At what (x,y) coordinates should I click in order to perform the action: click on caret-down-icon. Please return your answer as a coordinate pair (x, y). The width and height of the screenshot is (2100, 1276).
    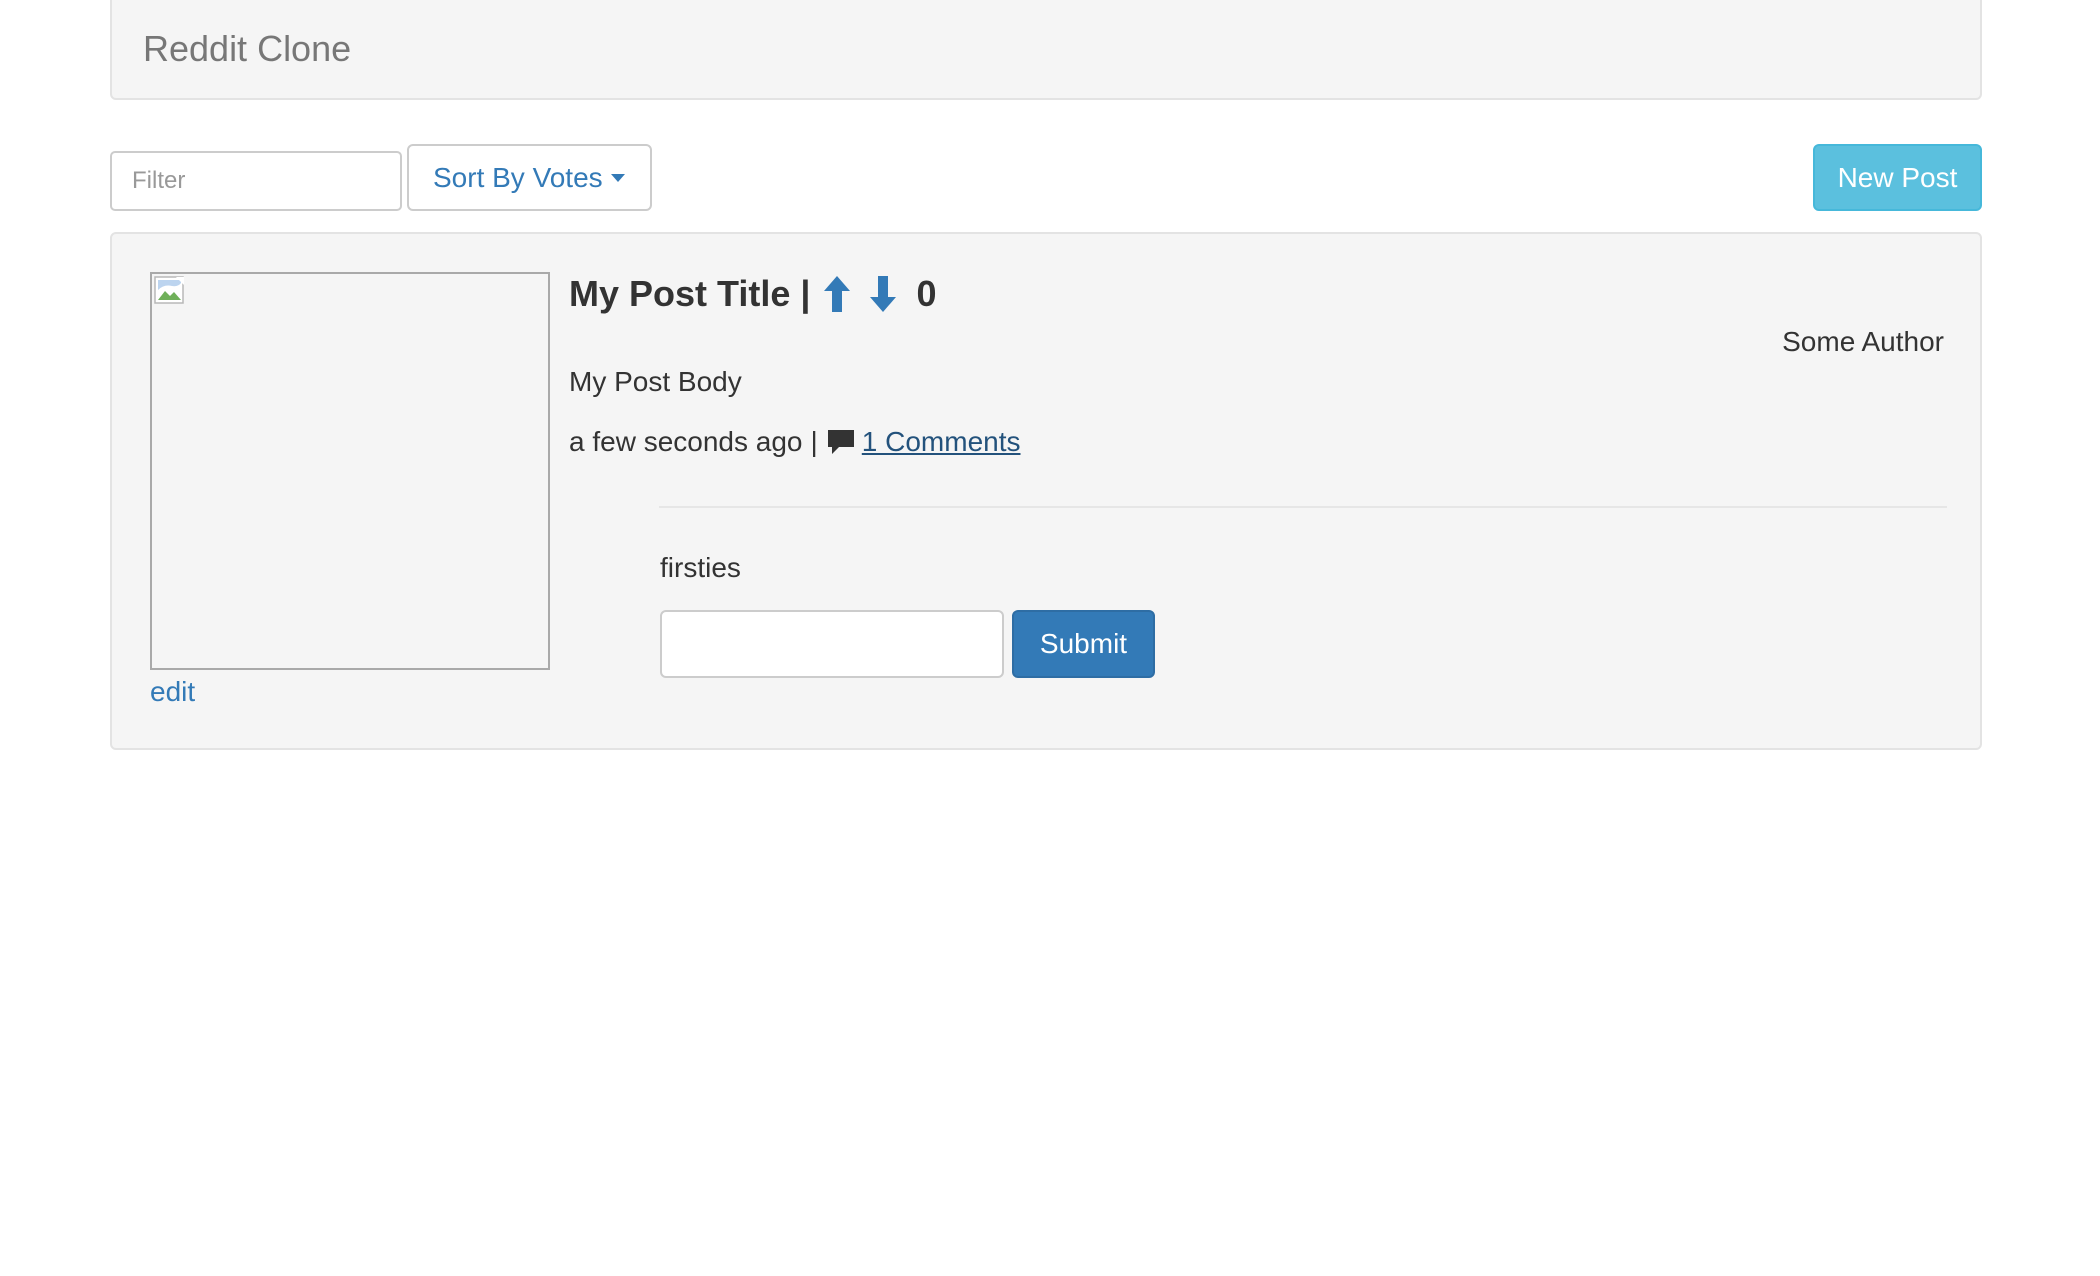
    Looking at the image, I should click on (617, 177).